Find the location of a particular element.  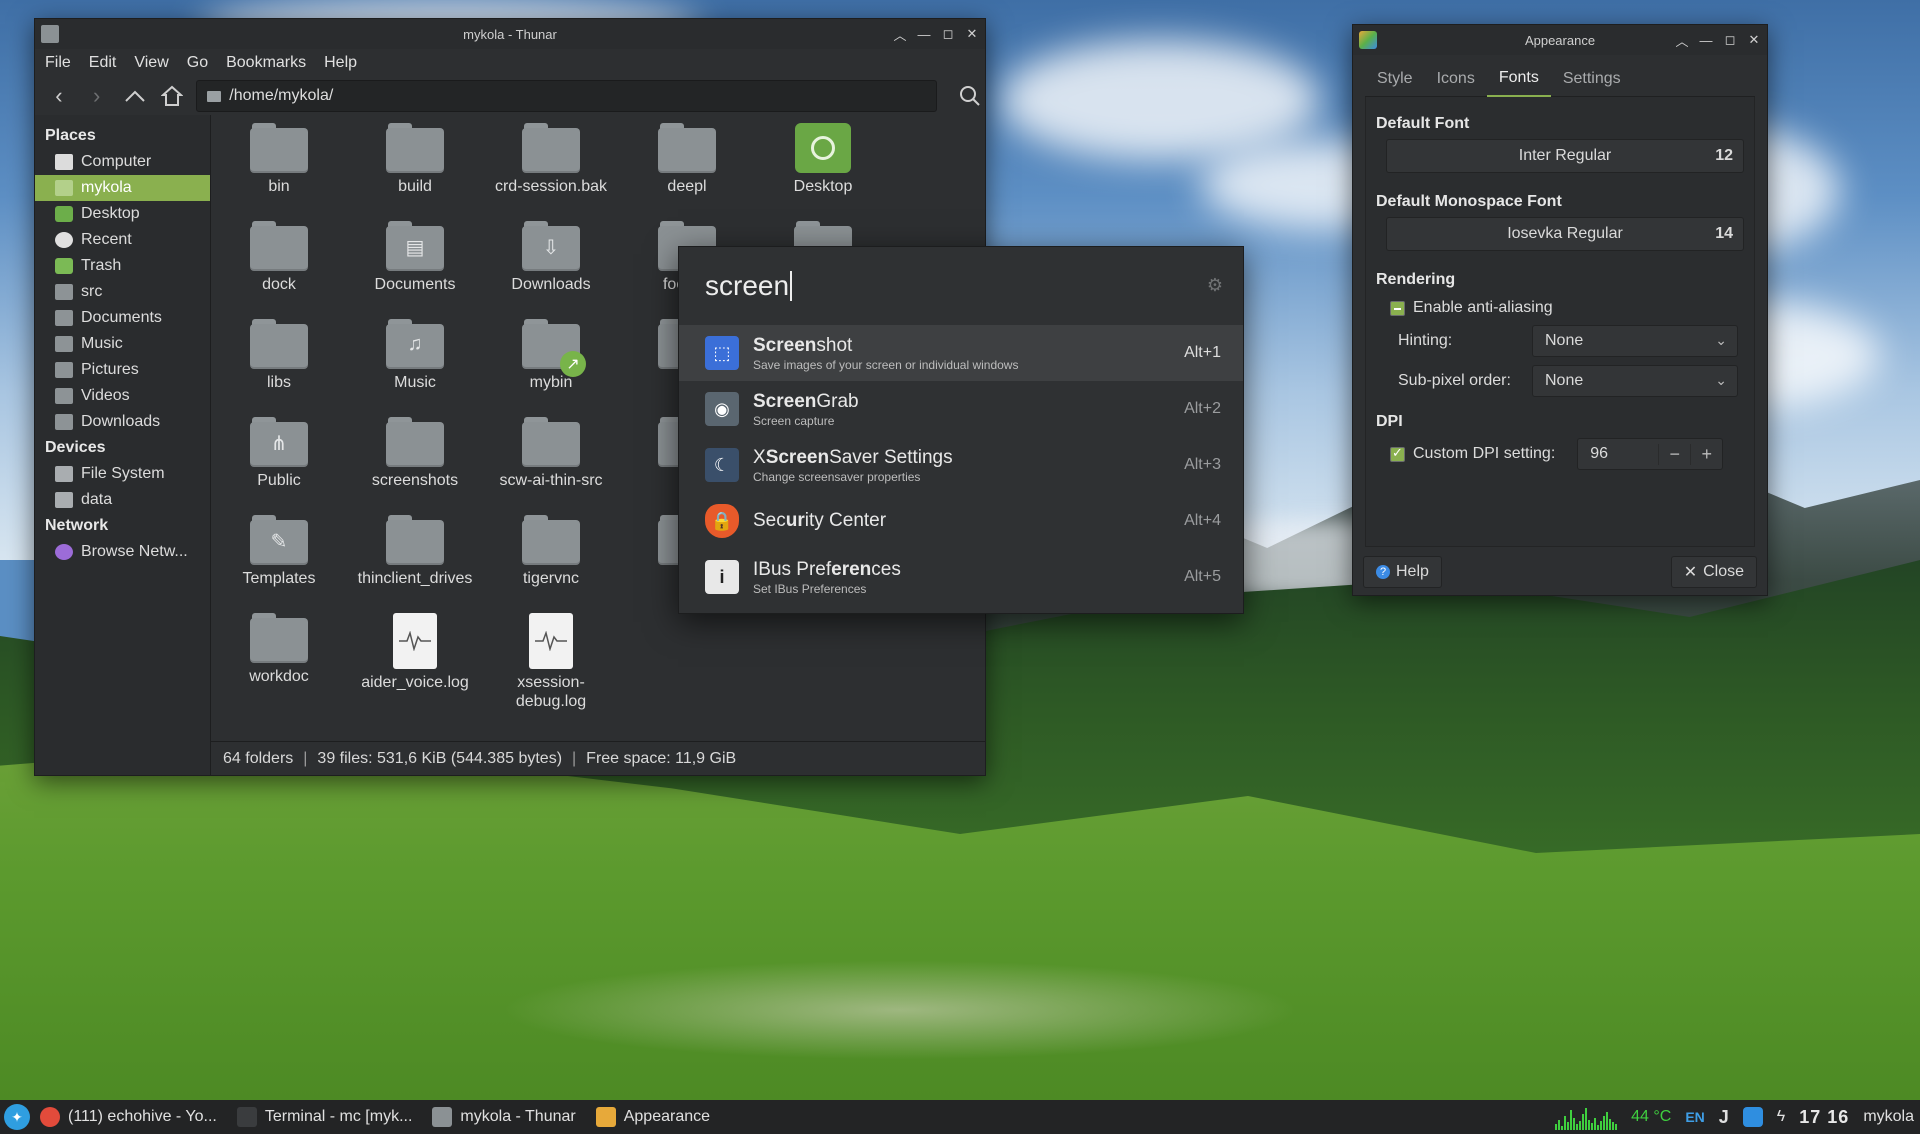

launcher-search-input: screen ⚙ is located at coordinates (961, 286).